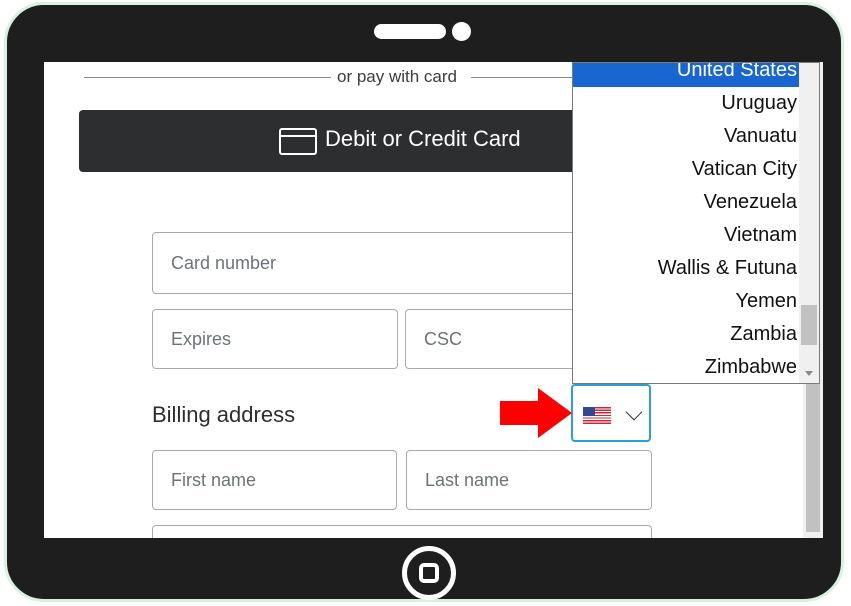 The height and width of the screenshot is (606, 851). What do you see at coordinates (589, 411) in the screenshot?
I see `flag-canton` at bounding box center [589, 411].